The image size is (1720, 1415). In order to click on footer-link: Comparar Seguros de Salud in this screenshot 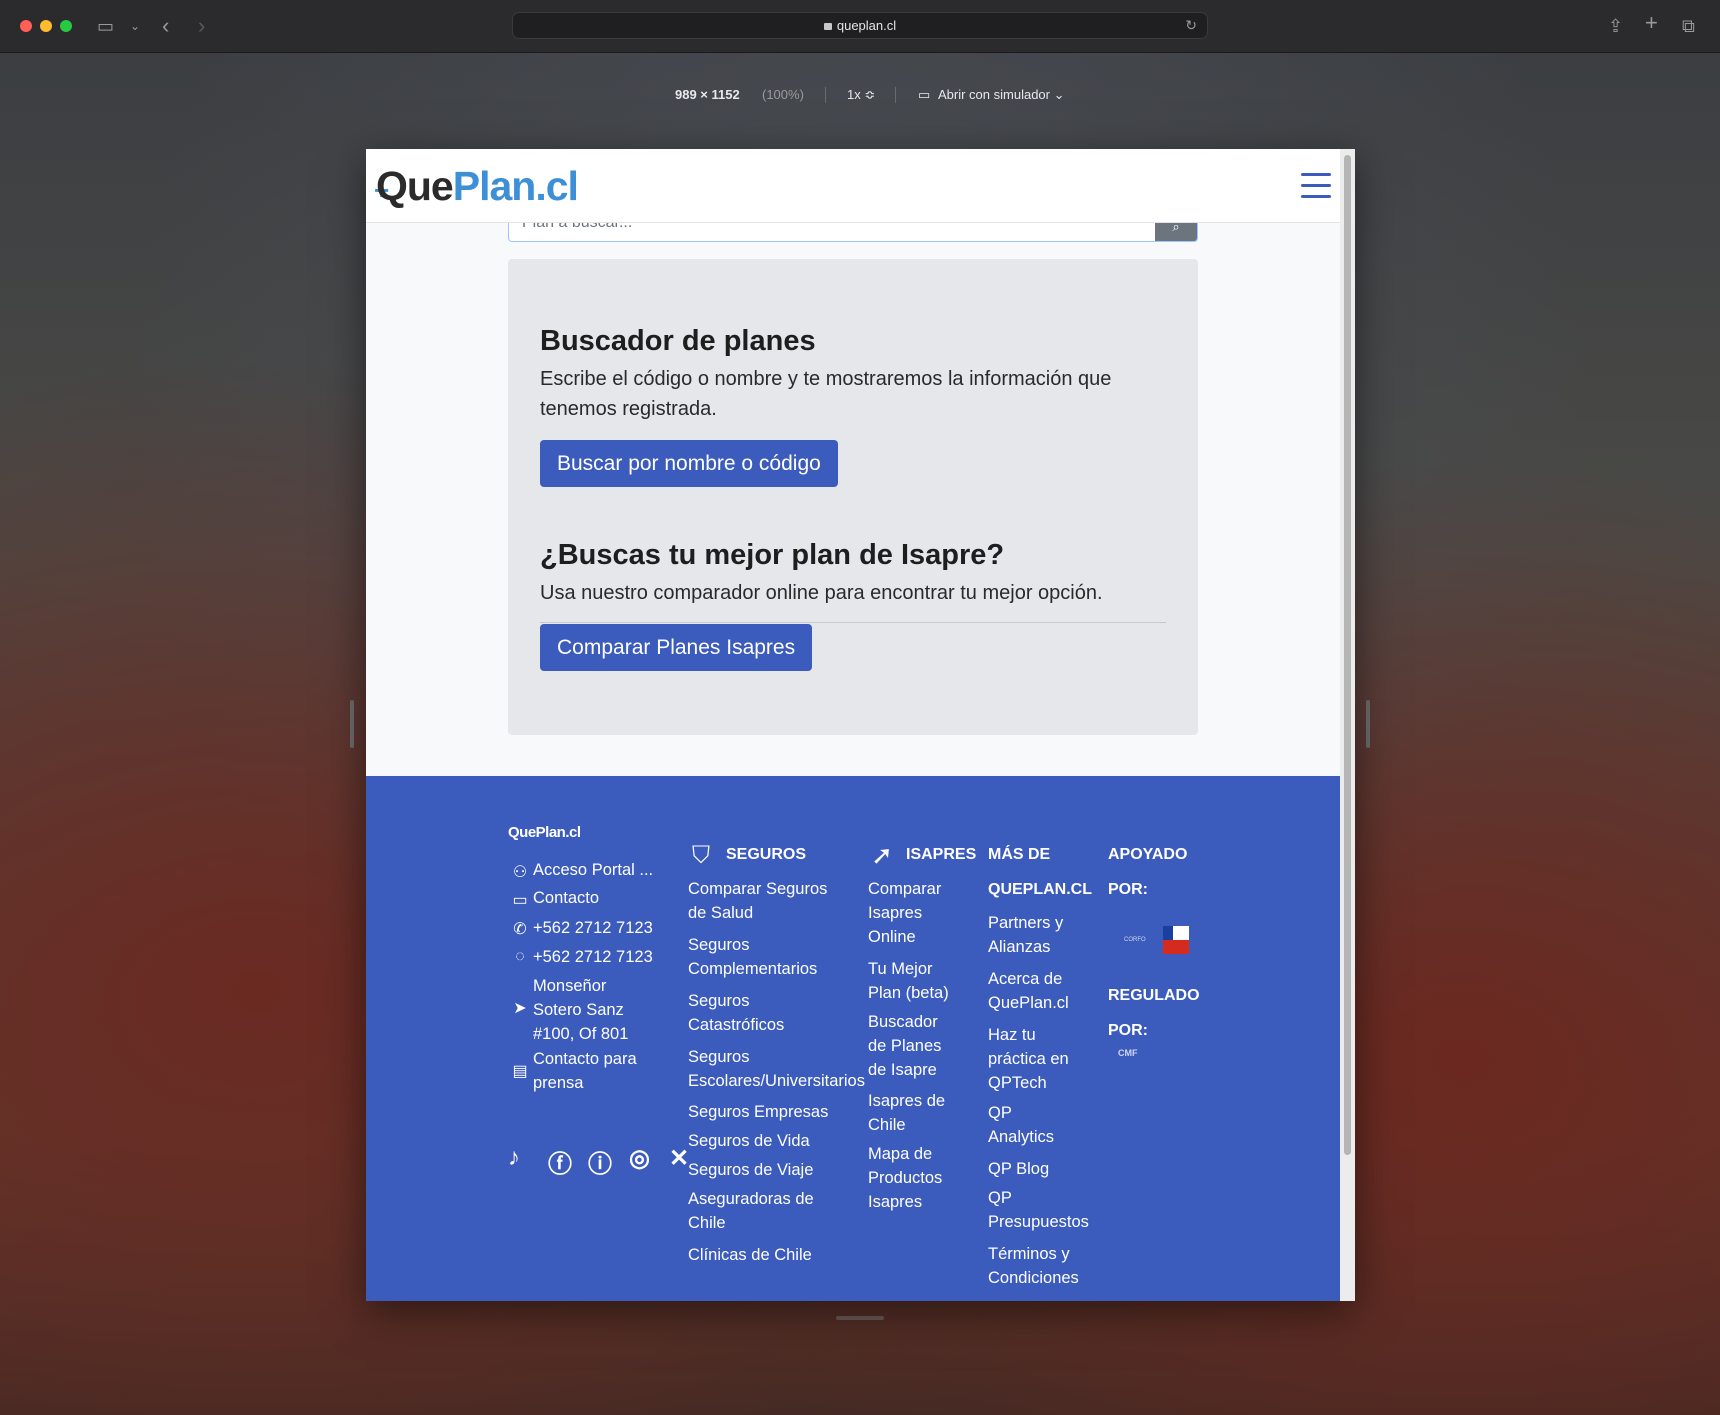, I will do `click(763, 901)`.